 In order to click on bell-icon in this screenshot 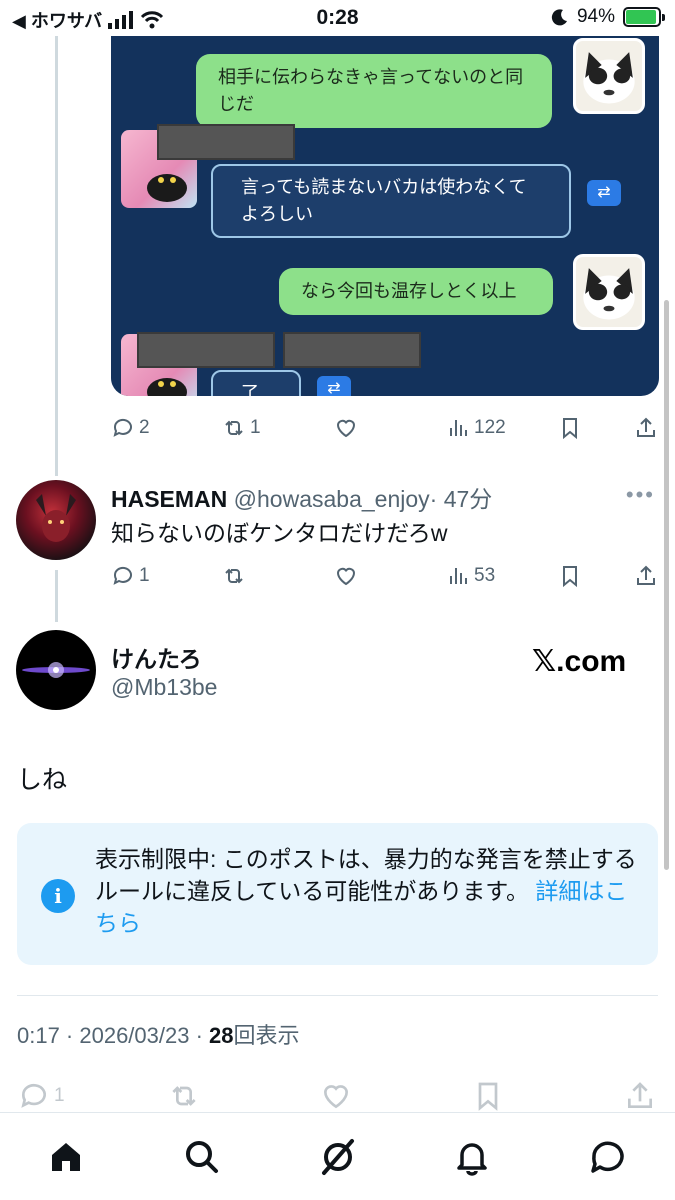, I will do `click(472, 1159)`.